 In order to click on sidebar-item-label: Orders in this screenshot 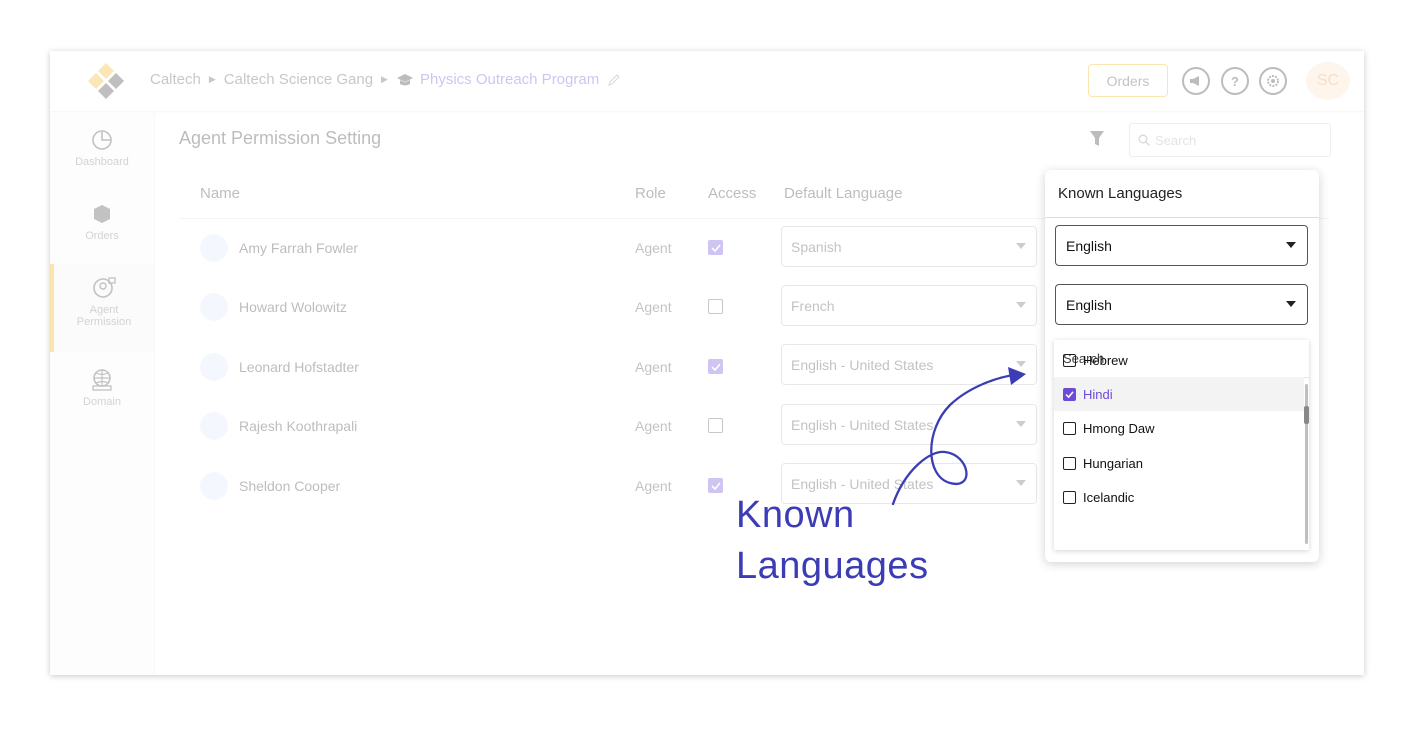, I will do `click(102, 236)`.